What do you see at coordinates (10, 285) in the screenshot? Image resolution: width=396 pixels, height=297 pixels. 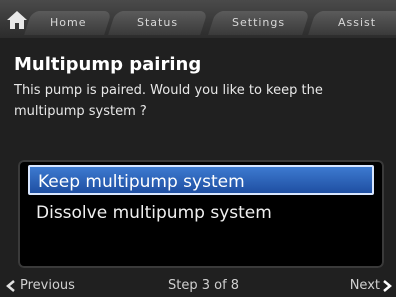 I see `chevron-left-icon` at bounding box center [10, 285].